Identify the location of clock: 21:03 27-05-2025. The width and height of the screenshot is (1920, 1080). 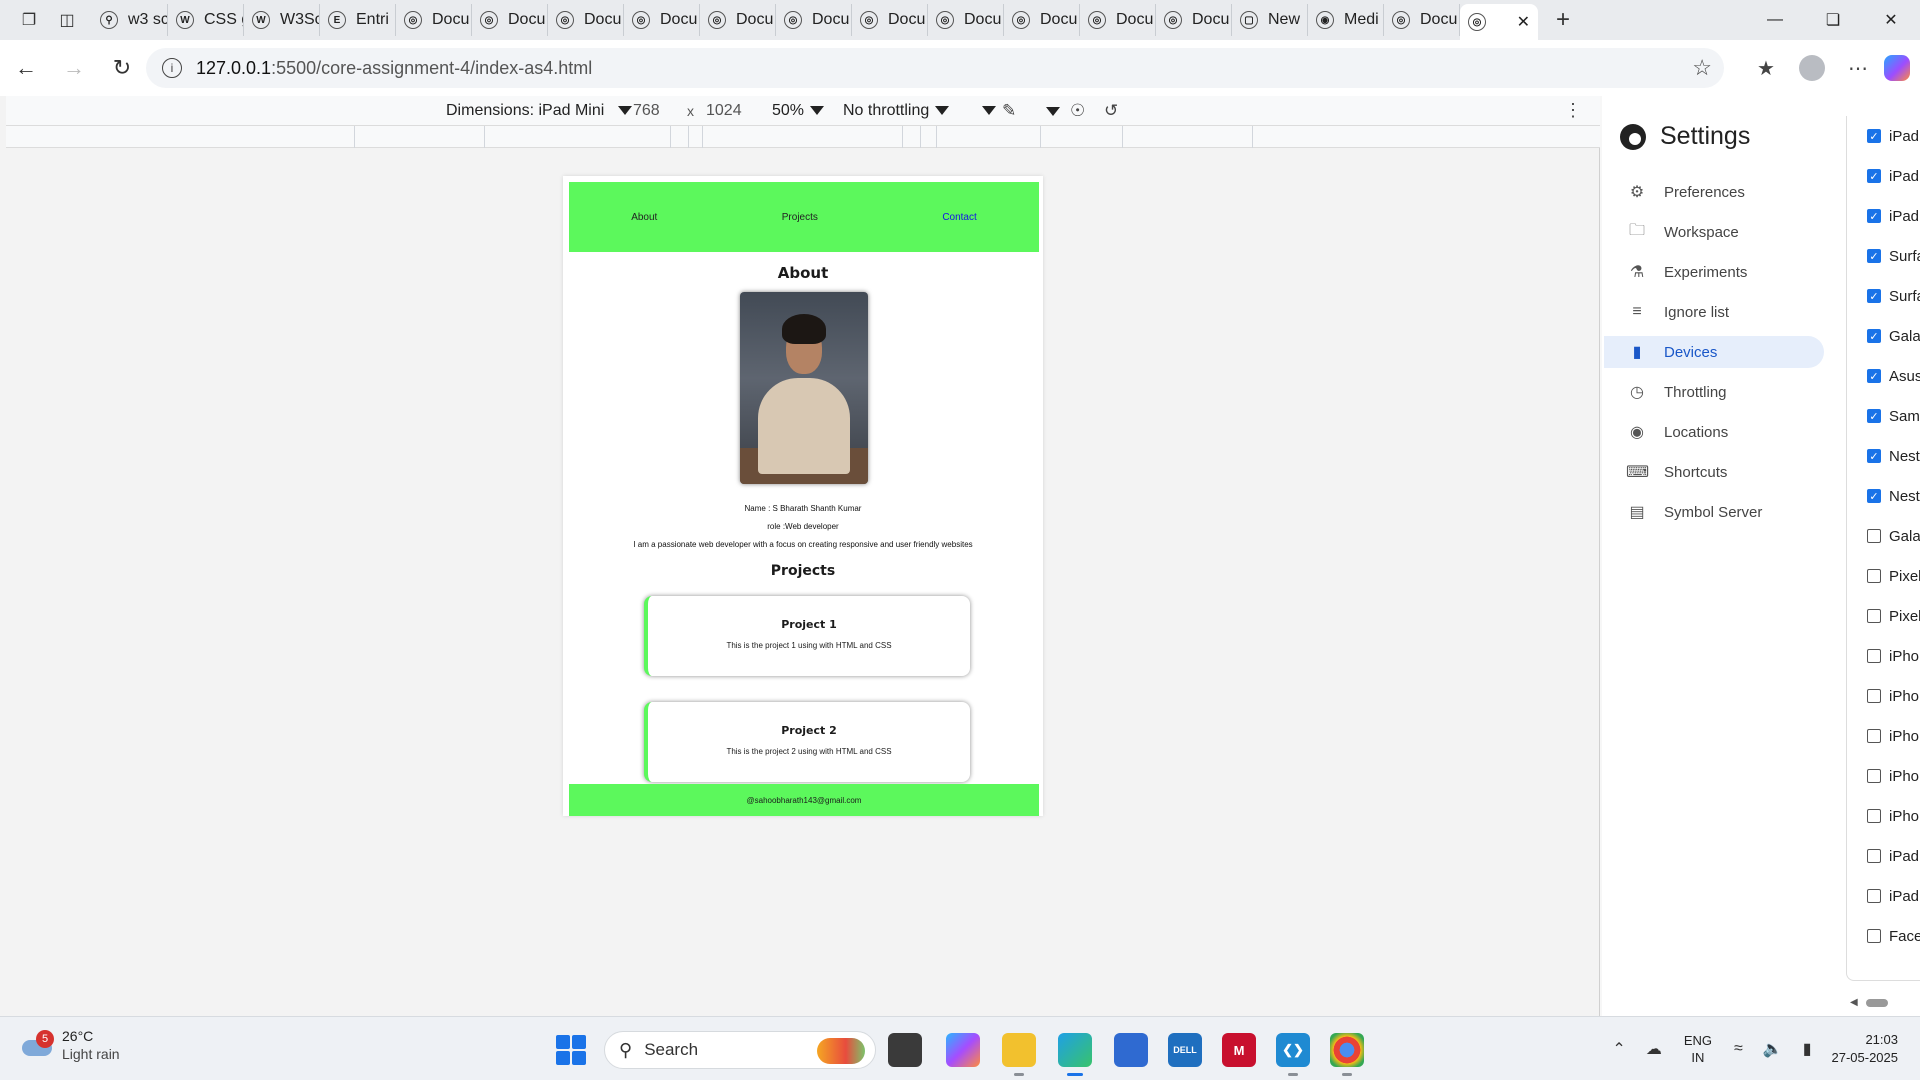
(1865, 1049).